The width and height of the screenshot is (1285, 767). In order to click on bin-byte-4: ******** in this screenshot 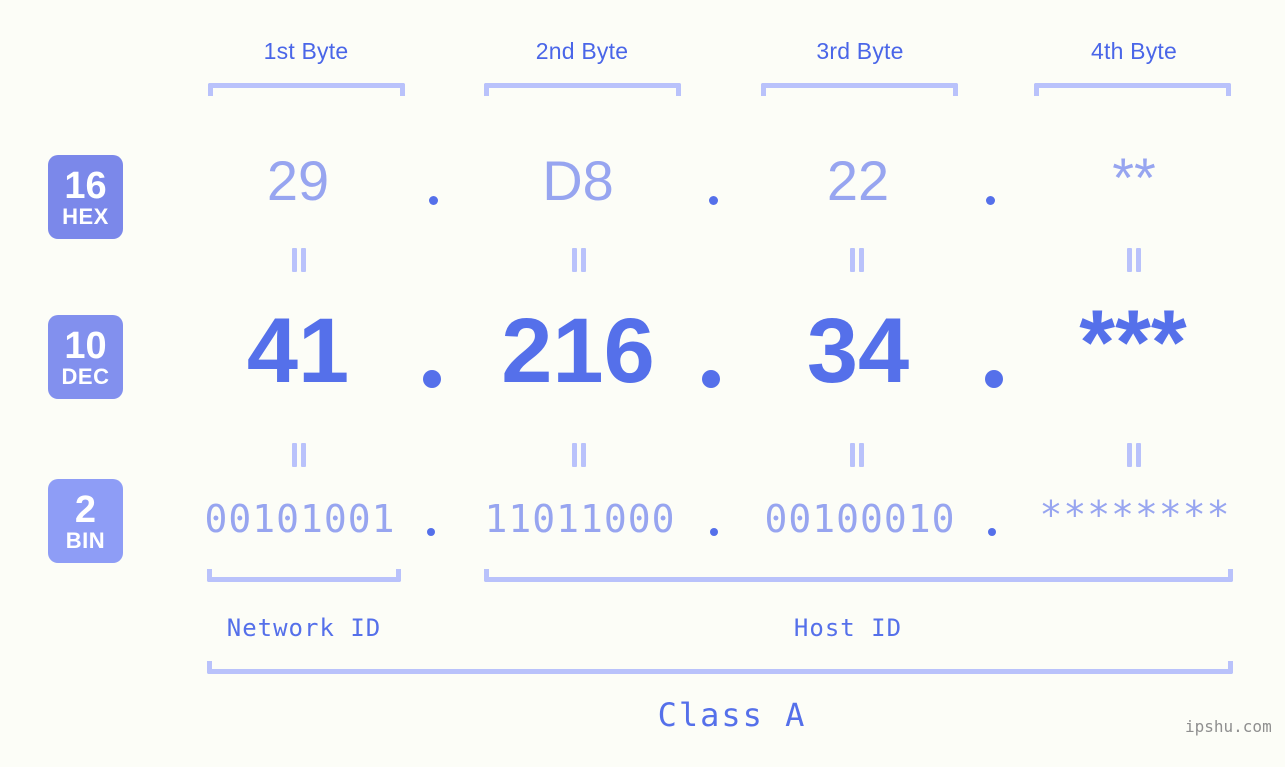, I will do `click(1135, 515)`.